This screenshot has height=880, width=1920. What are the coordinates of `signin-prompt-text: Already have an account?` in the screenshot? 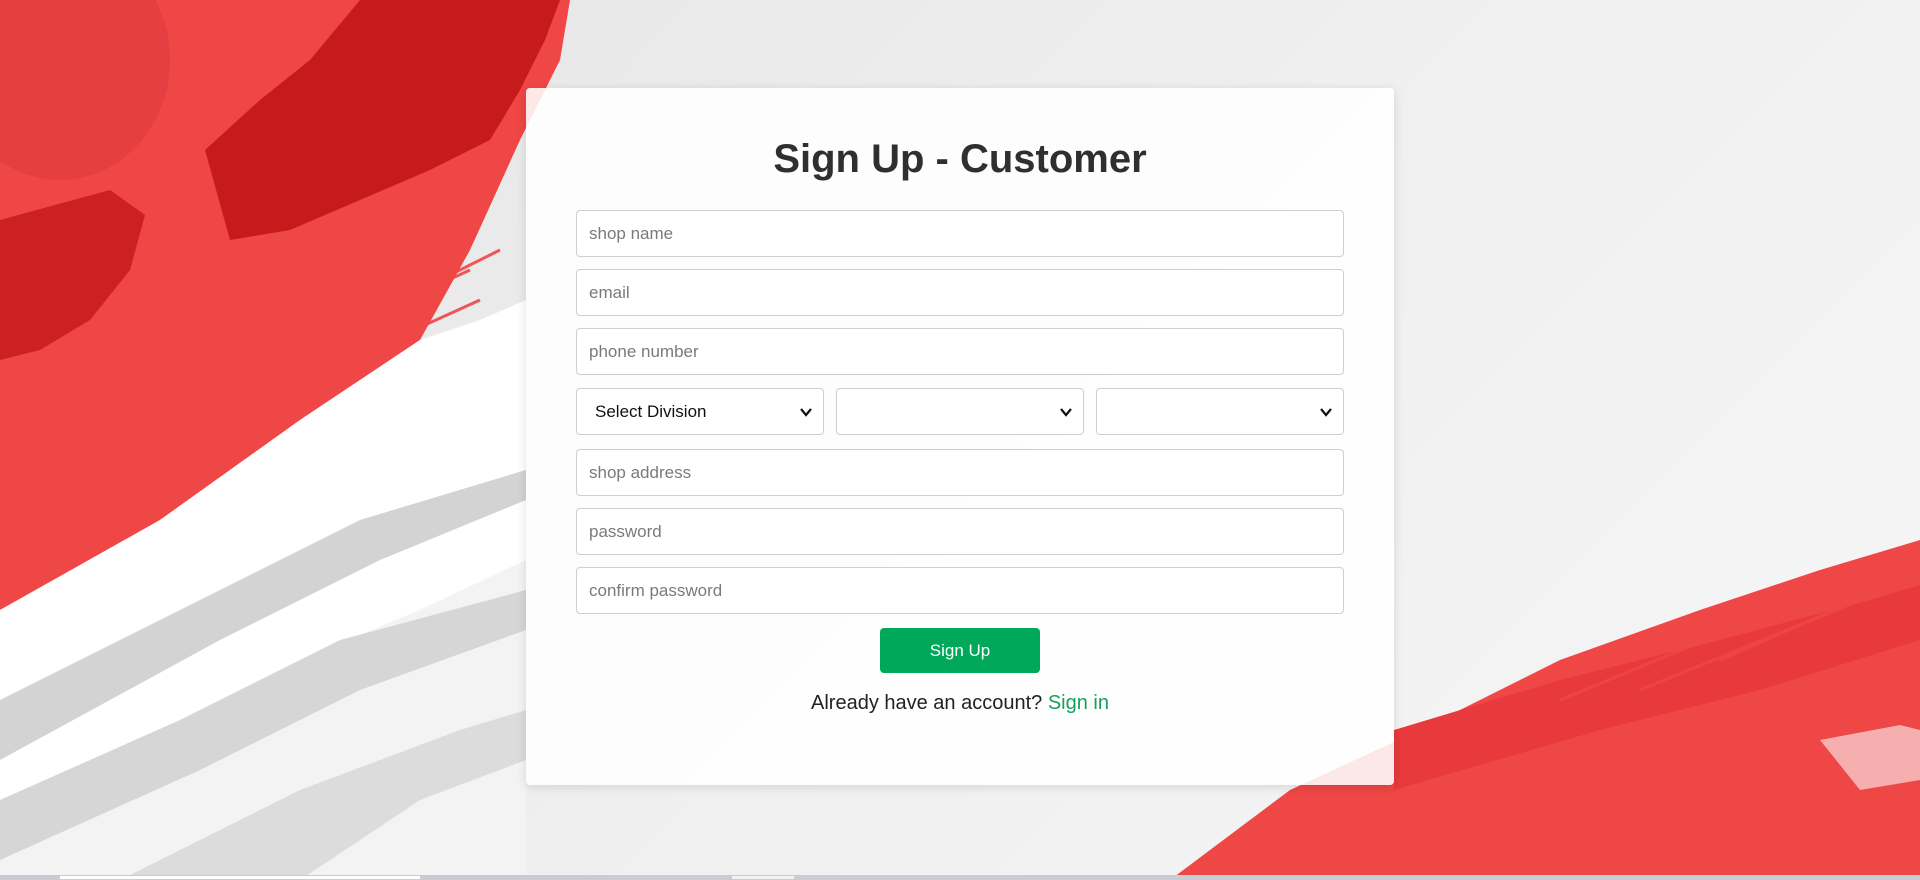 It's located at (927, 703).